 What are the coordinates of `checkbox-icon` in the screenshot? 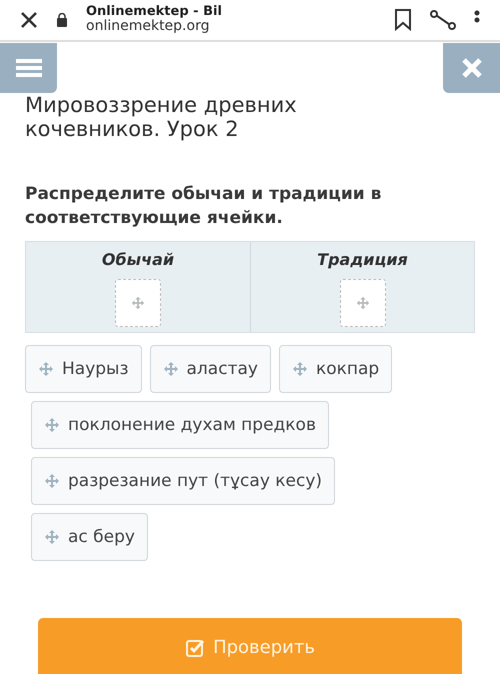 It's located at (195, 648).